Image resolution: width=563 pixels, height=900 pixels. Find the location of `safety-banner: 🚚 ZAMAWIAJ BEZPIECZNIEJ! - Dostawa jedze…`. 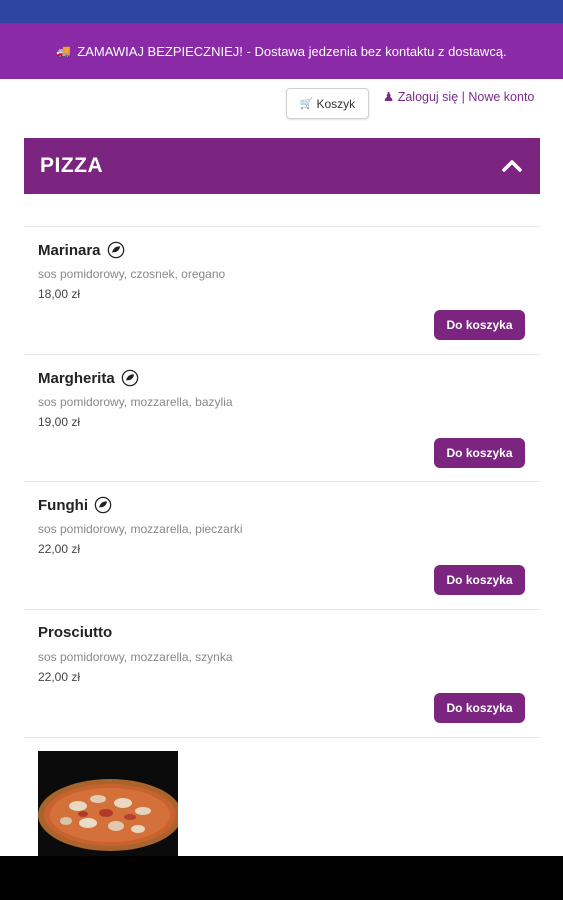

safety-banner: 🚚 ZAMAWIAJ BEZPIECZNIEJ! - Dostawa jedze… is located at coordinates (281, 51).